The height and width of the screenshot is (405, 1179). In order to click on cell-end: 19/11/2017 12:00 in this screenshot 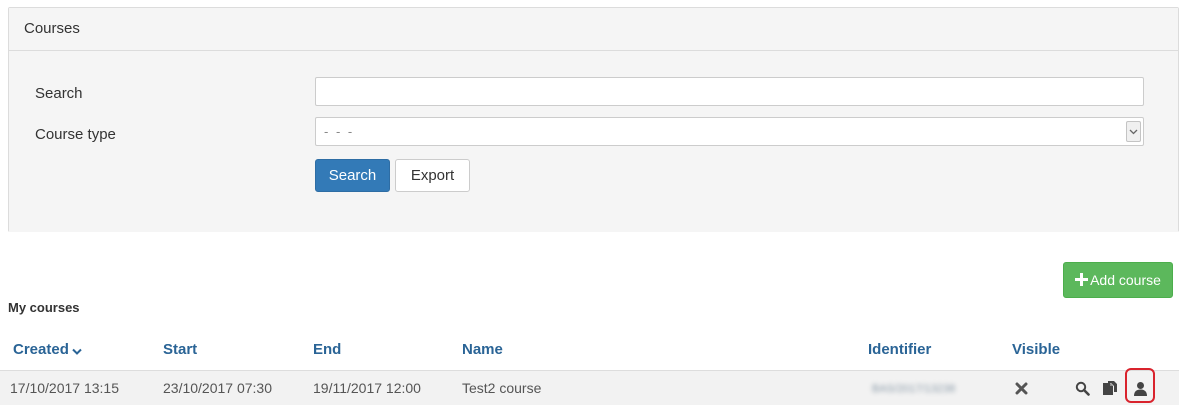, I will do `click(367, 388)`.